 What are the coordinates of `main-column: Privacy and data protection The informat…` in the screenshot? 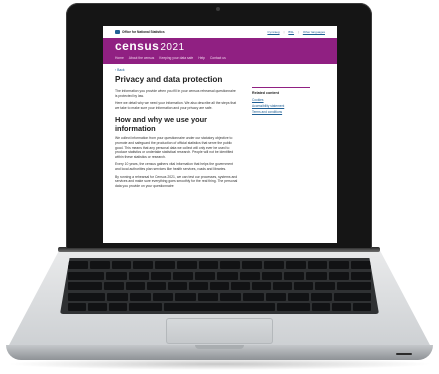 It's located at (176, 133).